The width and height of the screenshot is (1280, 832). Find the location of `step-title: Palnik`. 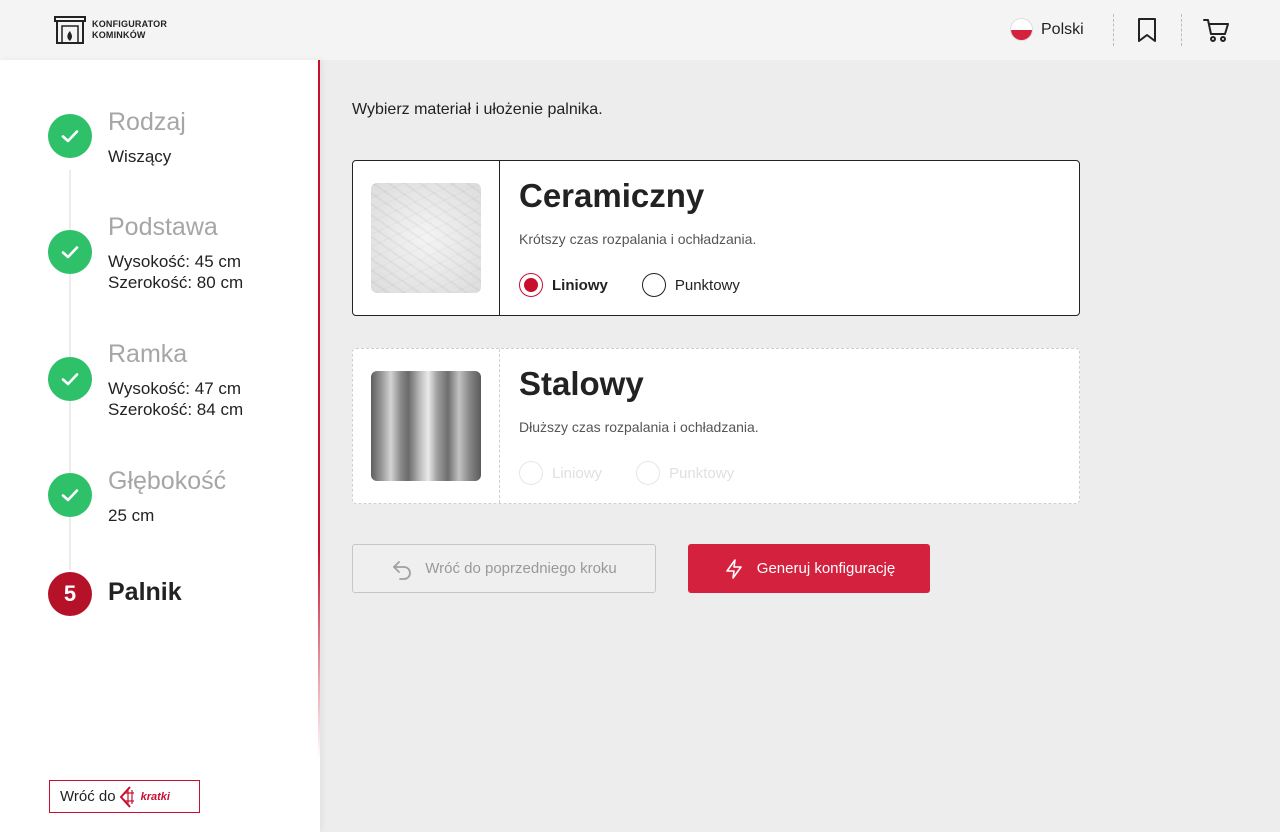

step-title: Palnik is located at coordinates (145, 592).